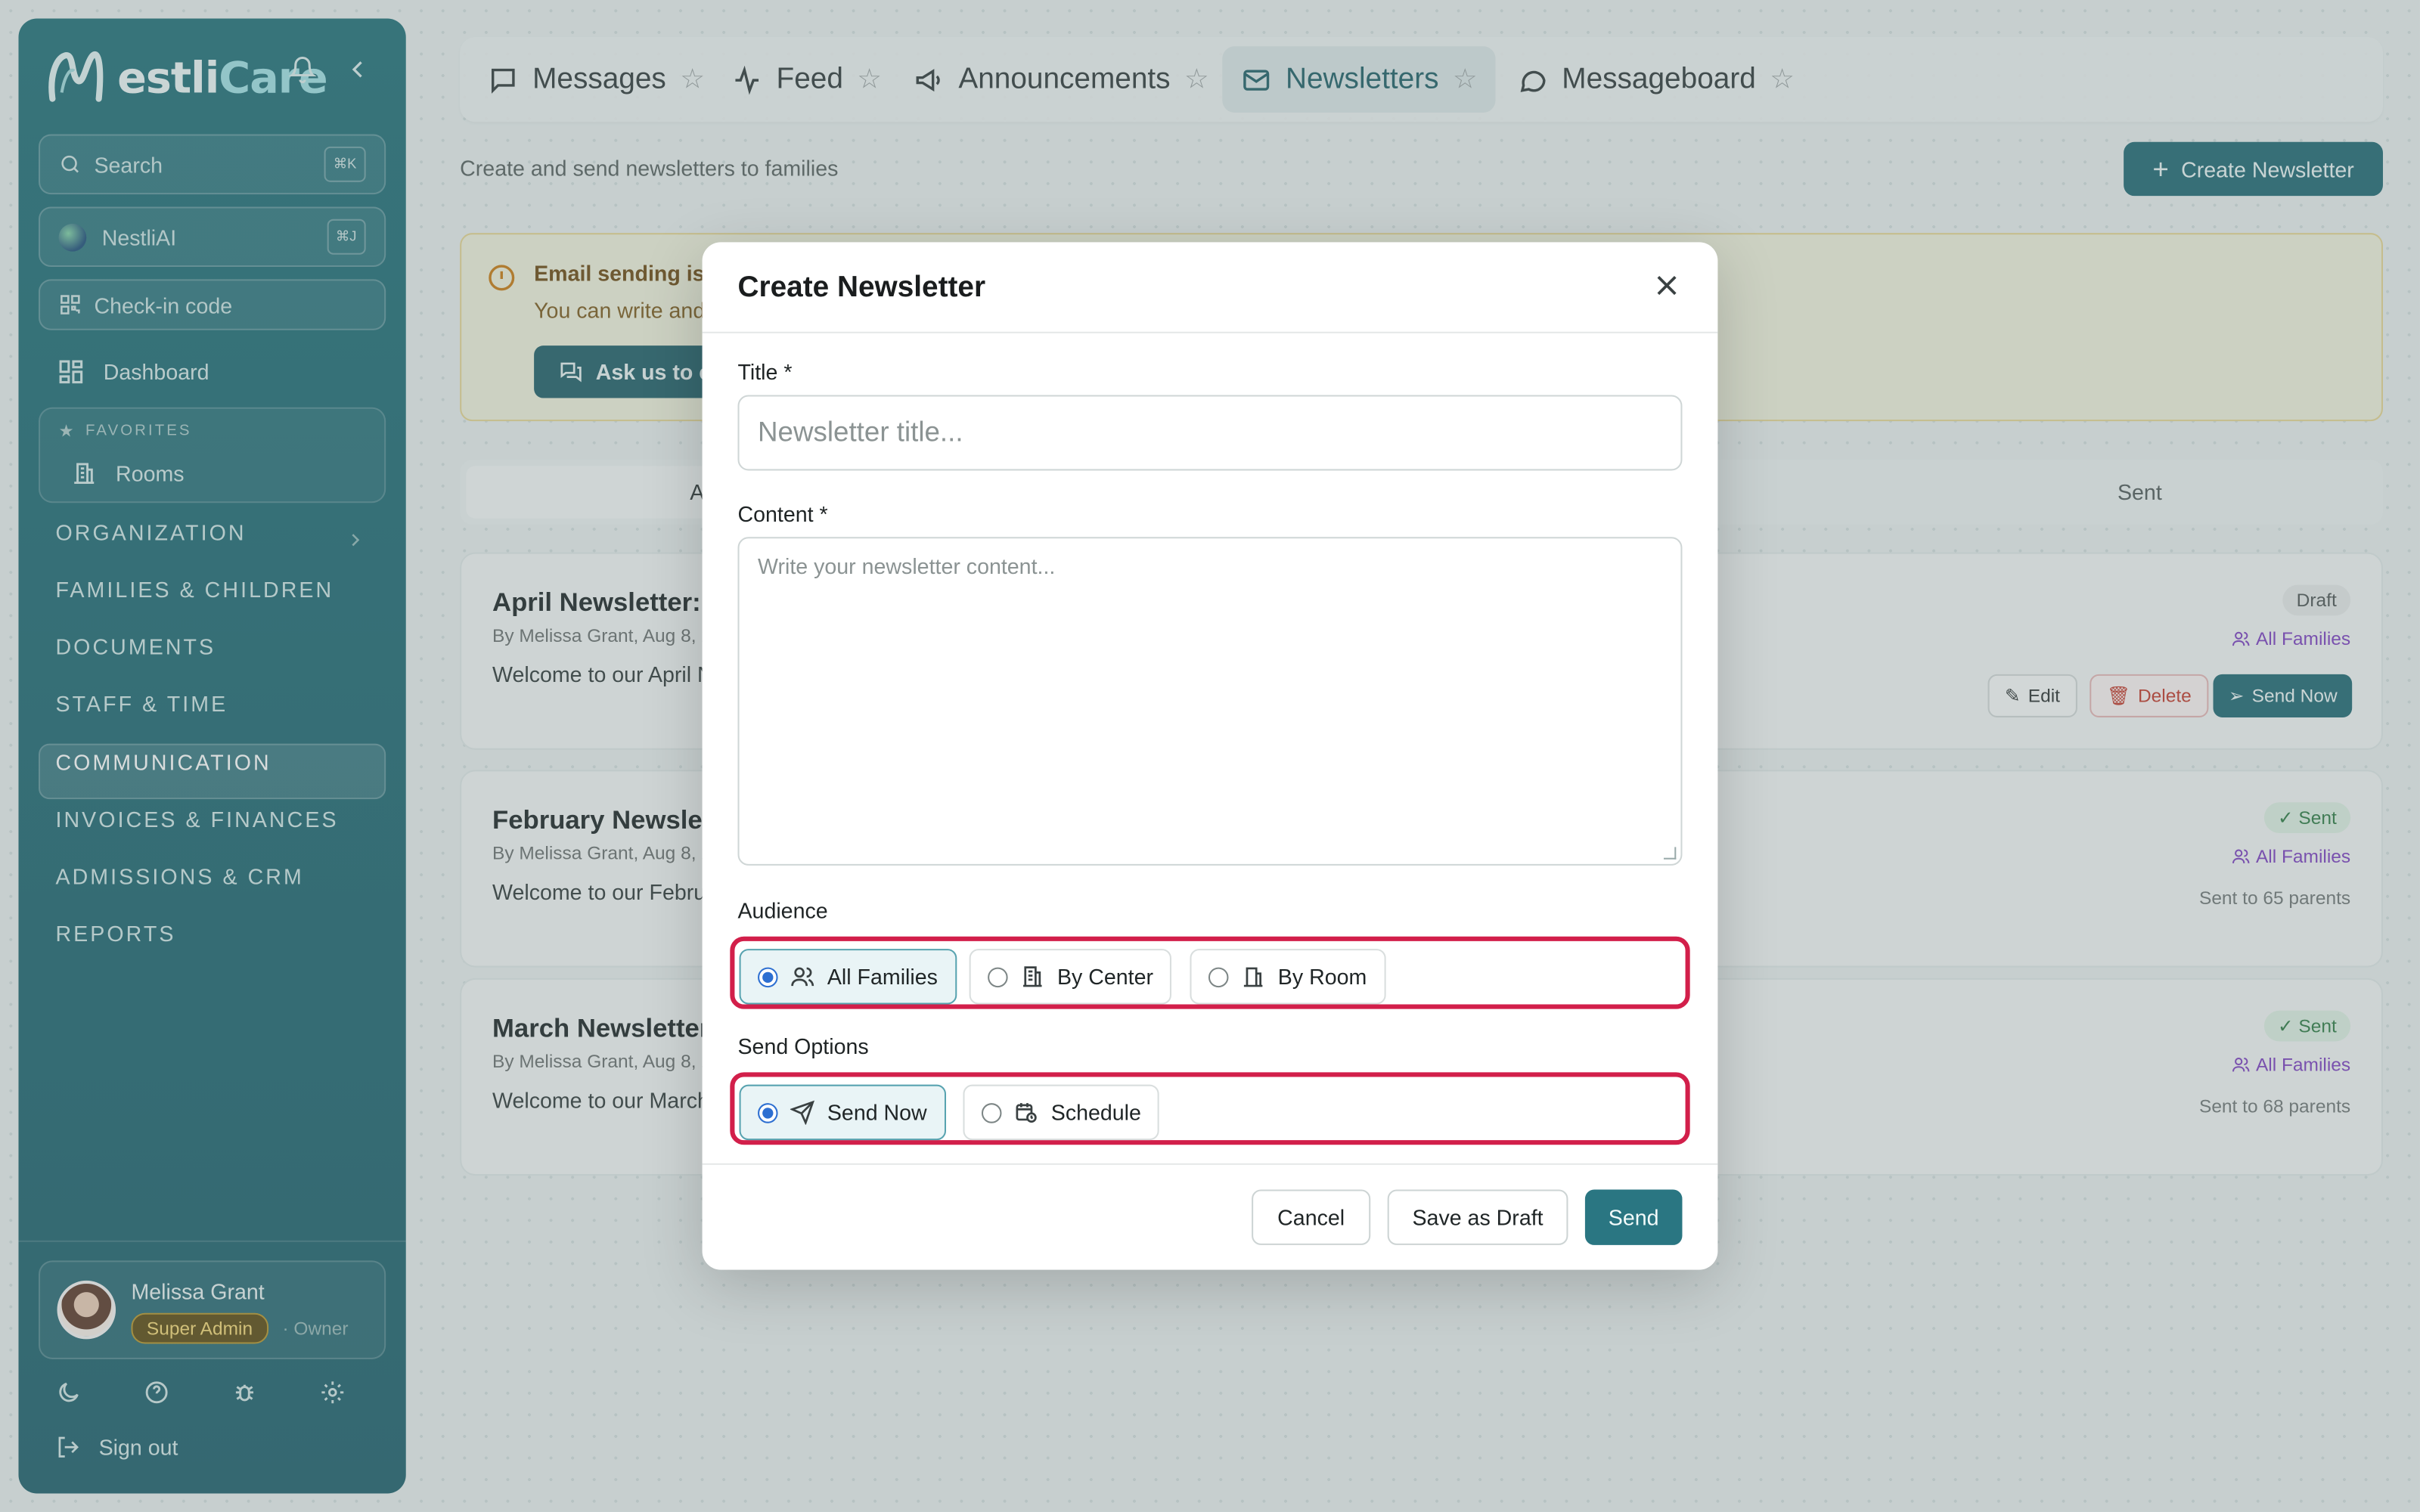 This screenshot has width=2420, height=1512. I want to click on save-draft-button: Save as Draft, so click(1477, 1217).